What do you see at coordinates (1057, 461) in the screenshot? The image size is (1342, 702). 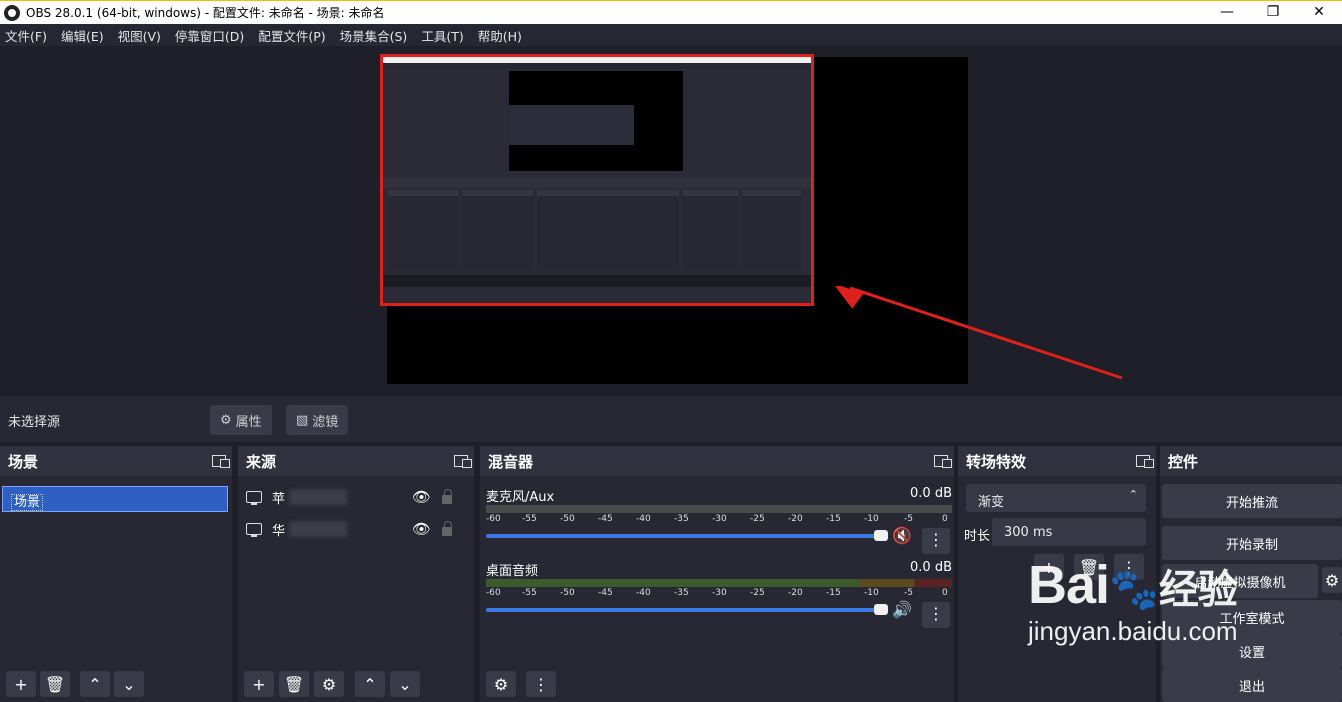 I see `transitions-header: 转场特效` at bounding box center [1057, 461].